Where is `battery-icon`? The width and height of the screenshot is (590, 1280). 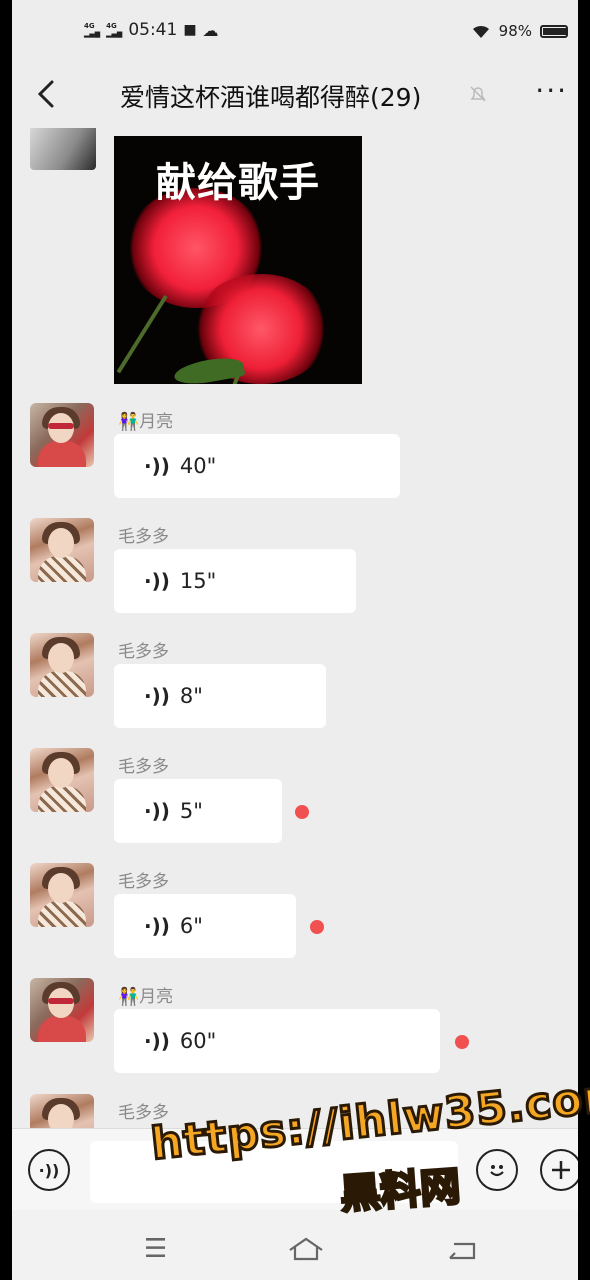
battery-icon is located at coordinates (554, 31).